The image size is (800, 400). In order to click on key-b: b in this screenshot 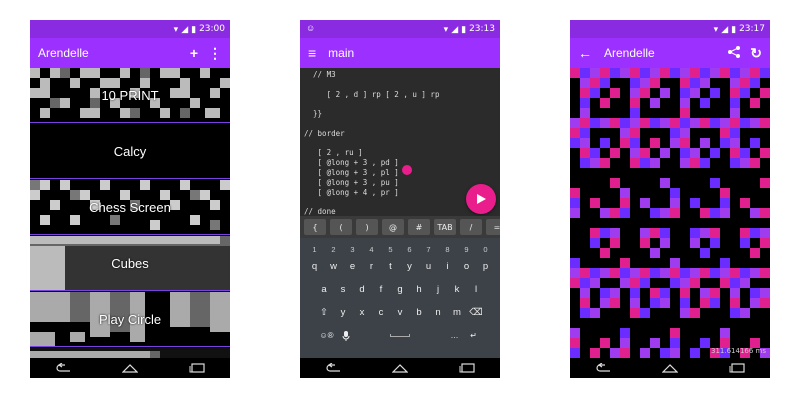, I will do `click(419, 312)`.